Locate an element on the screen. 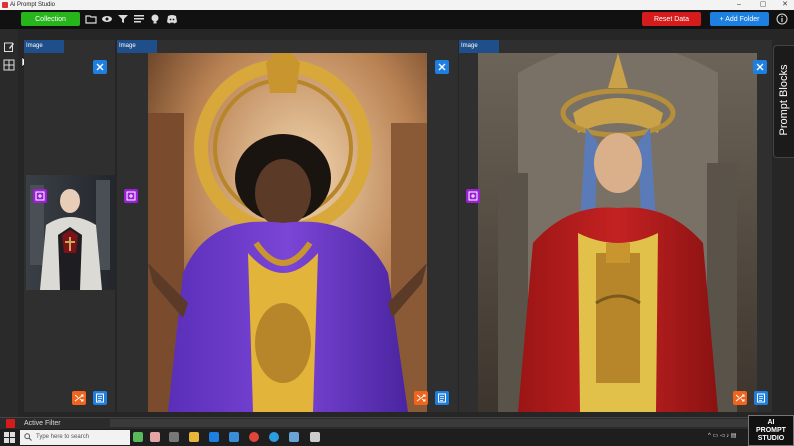 Image resolution: width=794 pixels, height=446 pixels. close-window-button: ✕ is located at coordinates (784, 5).